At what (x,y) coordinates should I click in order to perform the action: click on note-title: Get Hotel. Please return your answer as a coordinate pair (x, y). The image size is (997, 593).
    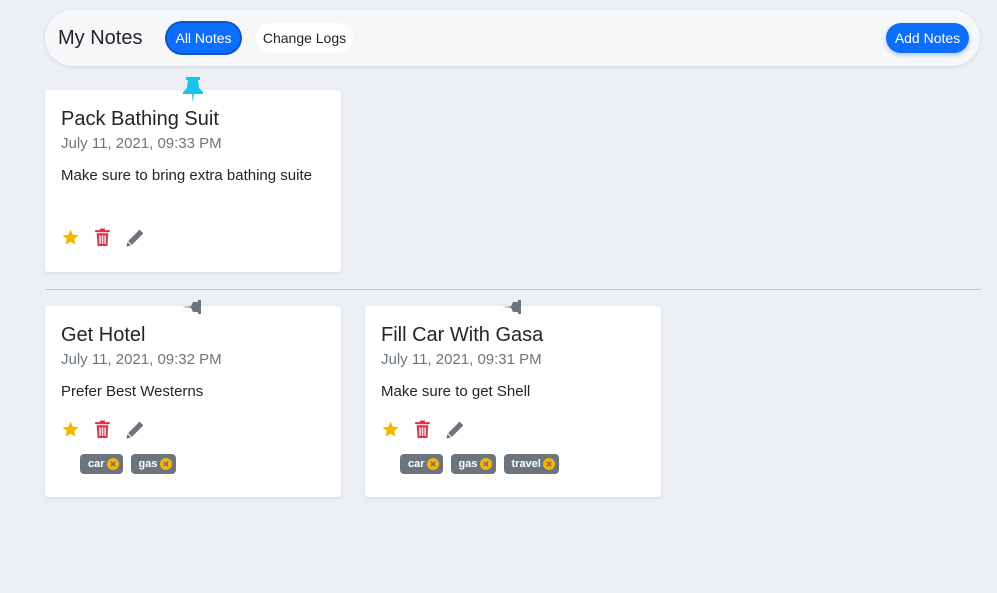
    Looking at the image, I should click on (103, 335).